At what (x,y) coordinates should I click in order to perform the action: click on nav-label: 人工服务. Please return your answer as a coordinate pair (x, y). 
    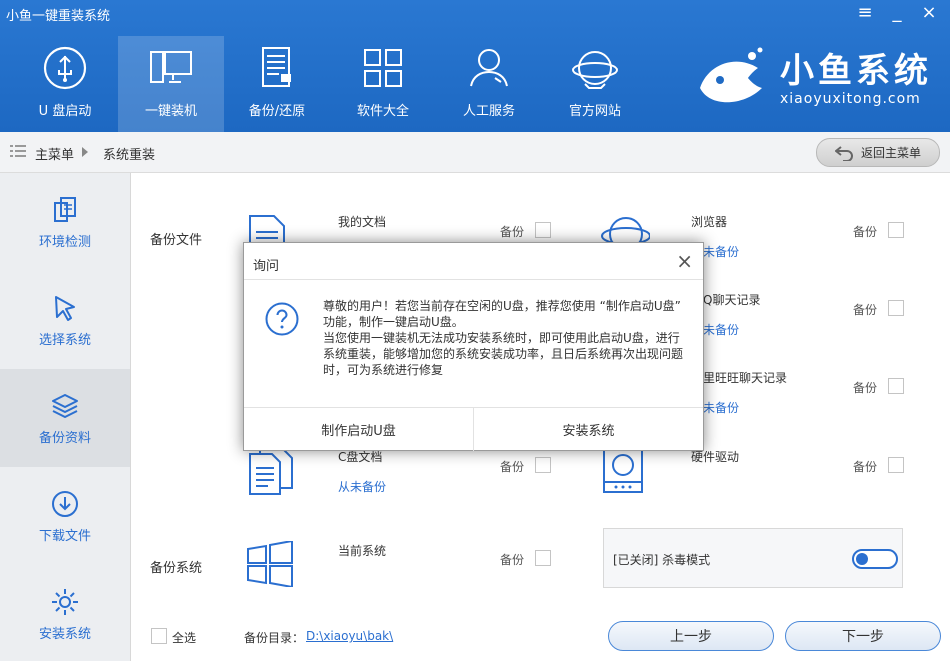
    Looking at the image, I should click on (488, 111).